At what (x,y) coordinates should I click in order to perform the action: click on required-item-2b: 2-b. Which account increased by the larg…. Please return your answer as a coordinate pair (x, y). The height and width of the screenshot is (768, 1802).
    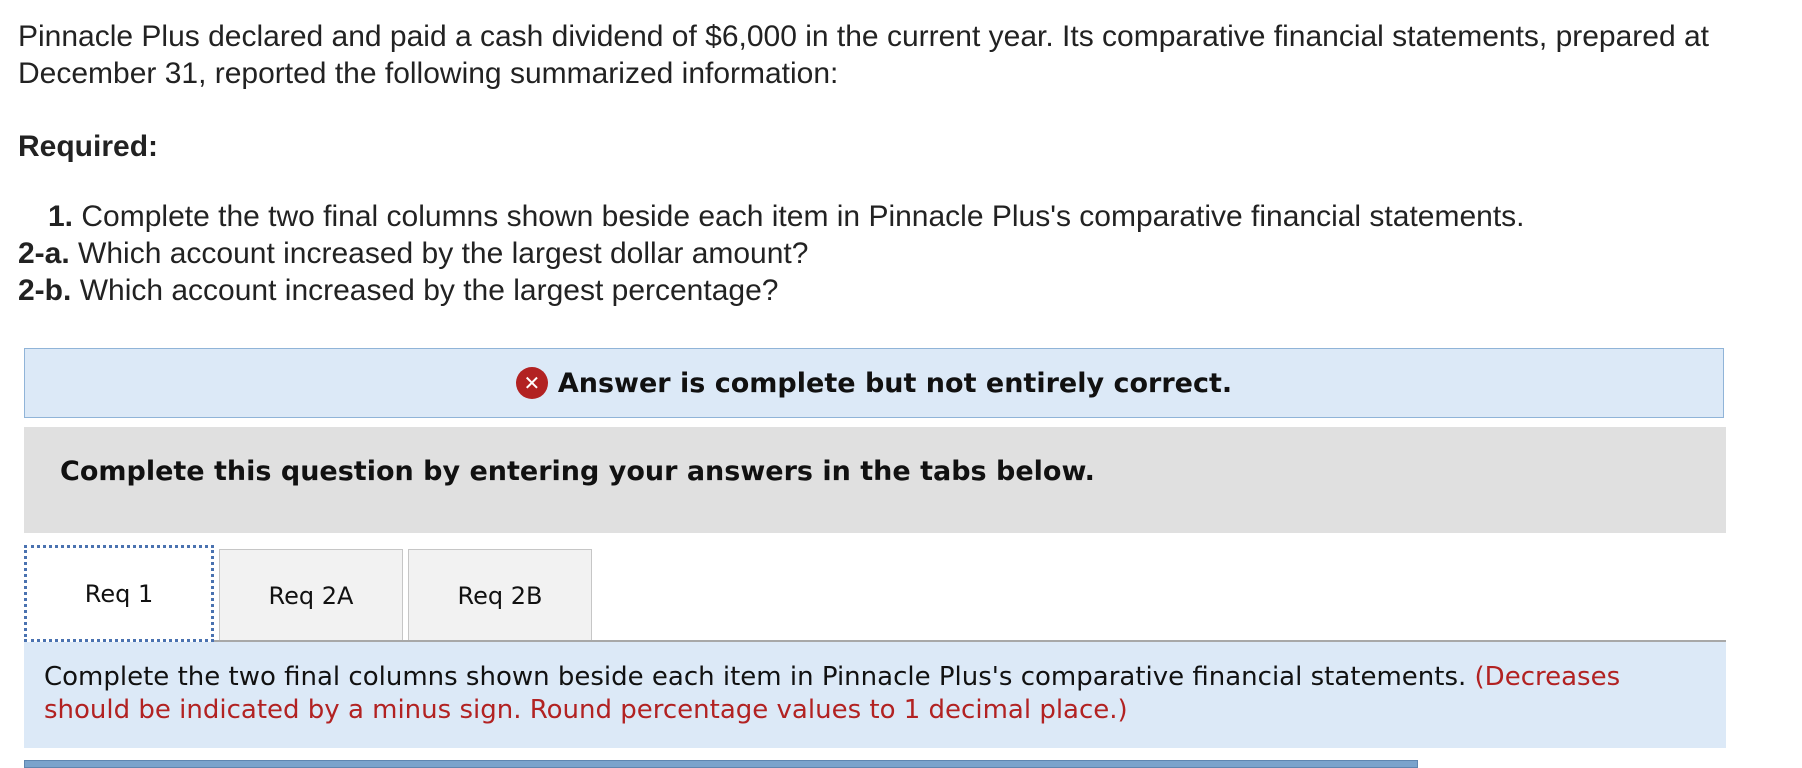
    Looking at the image, I should click on (771, 290).